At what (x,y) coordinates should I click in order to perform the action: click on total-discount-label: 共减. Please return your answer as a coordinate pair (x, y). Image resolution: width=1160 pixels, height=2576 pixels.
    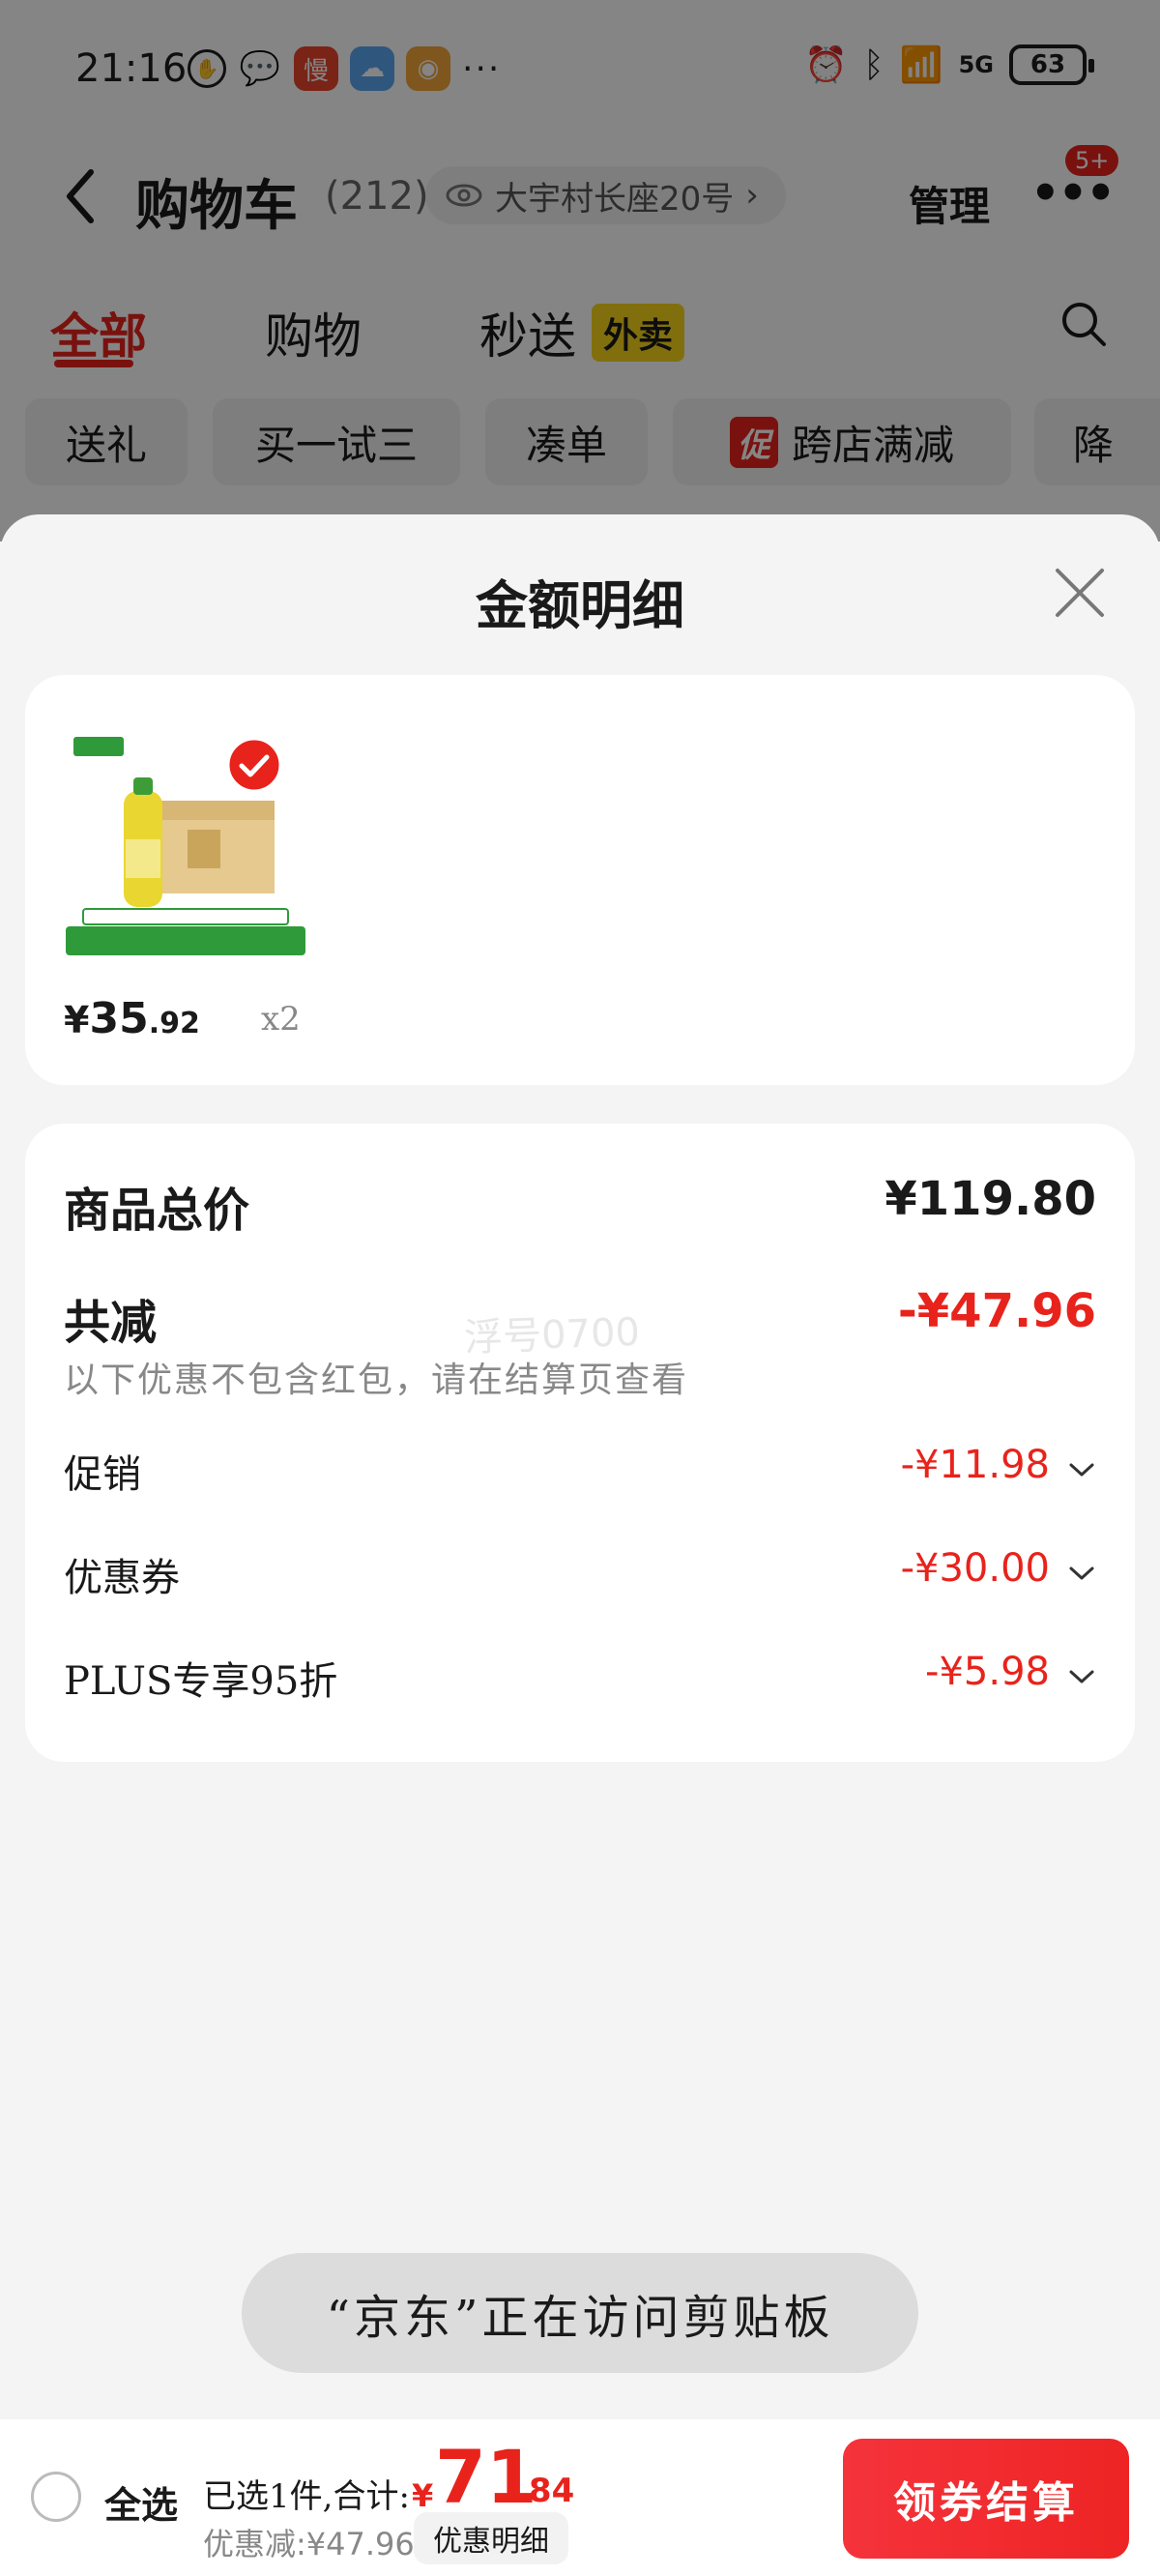
    Looking at the image, I should click on (111, 1323).